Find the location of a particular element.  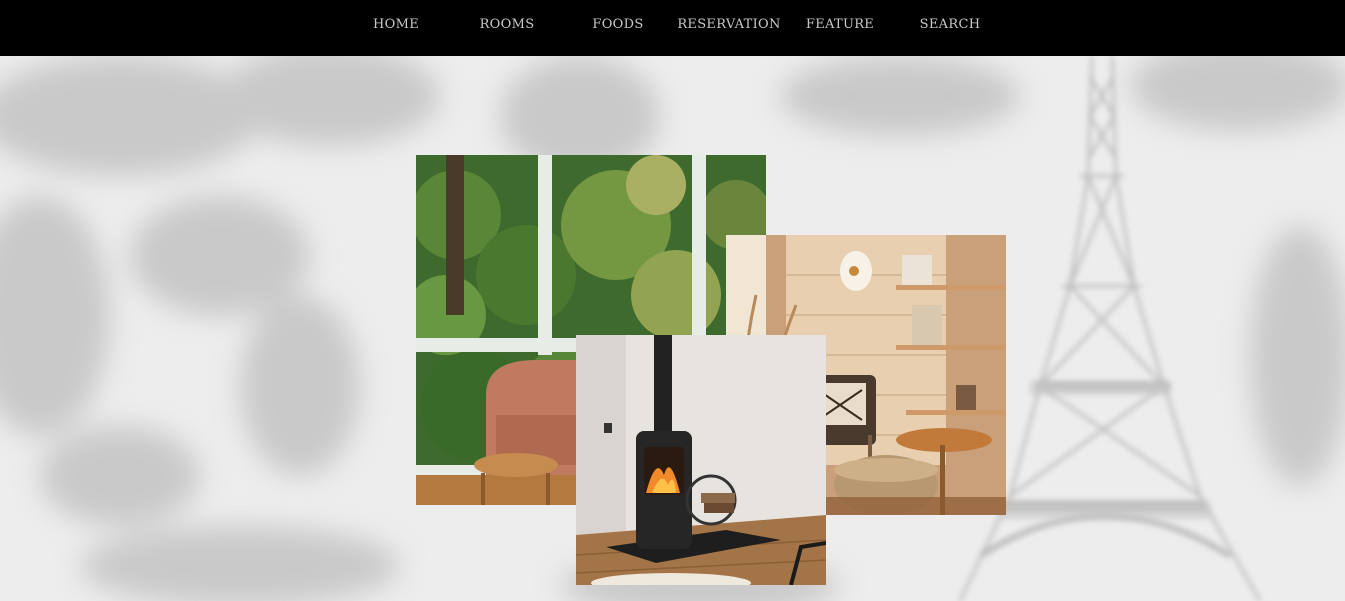

nav-home-link: HOME is located at coordinates (396, 24).